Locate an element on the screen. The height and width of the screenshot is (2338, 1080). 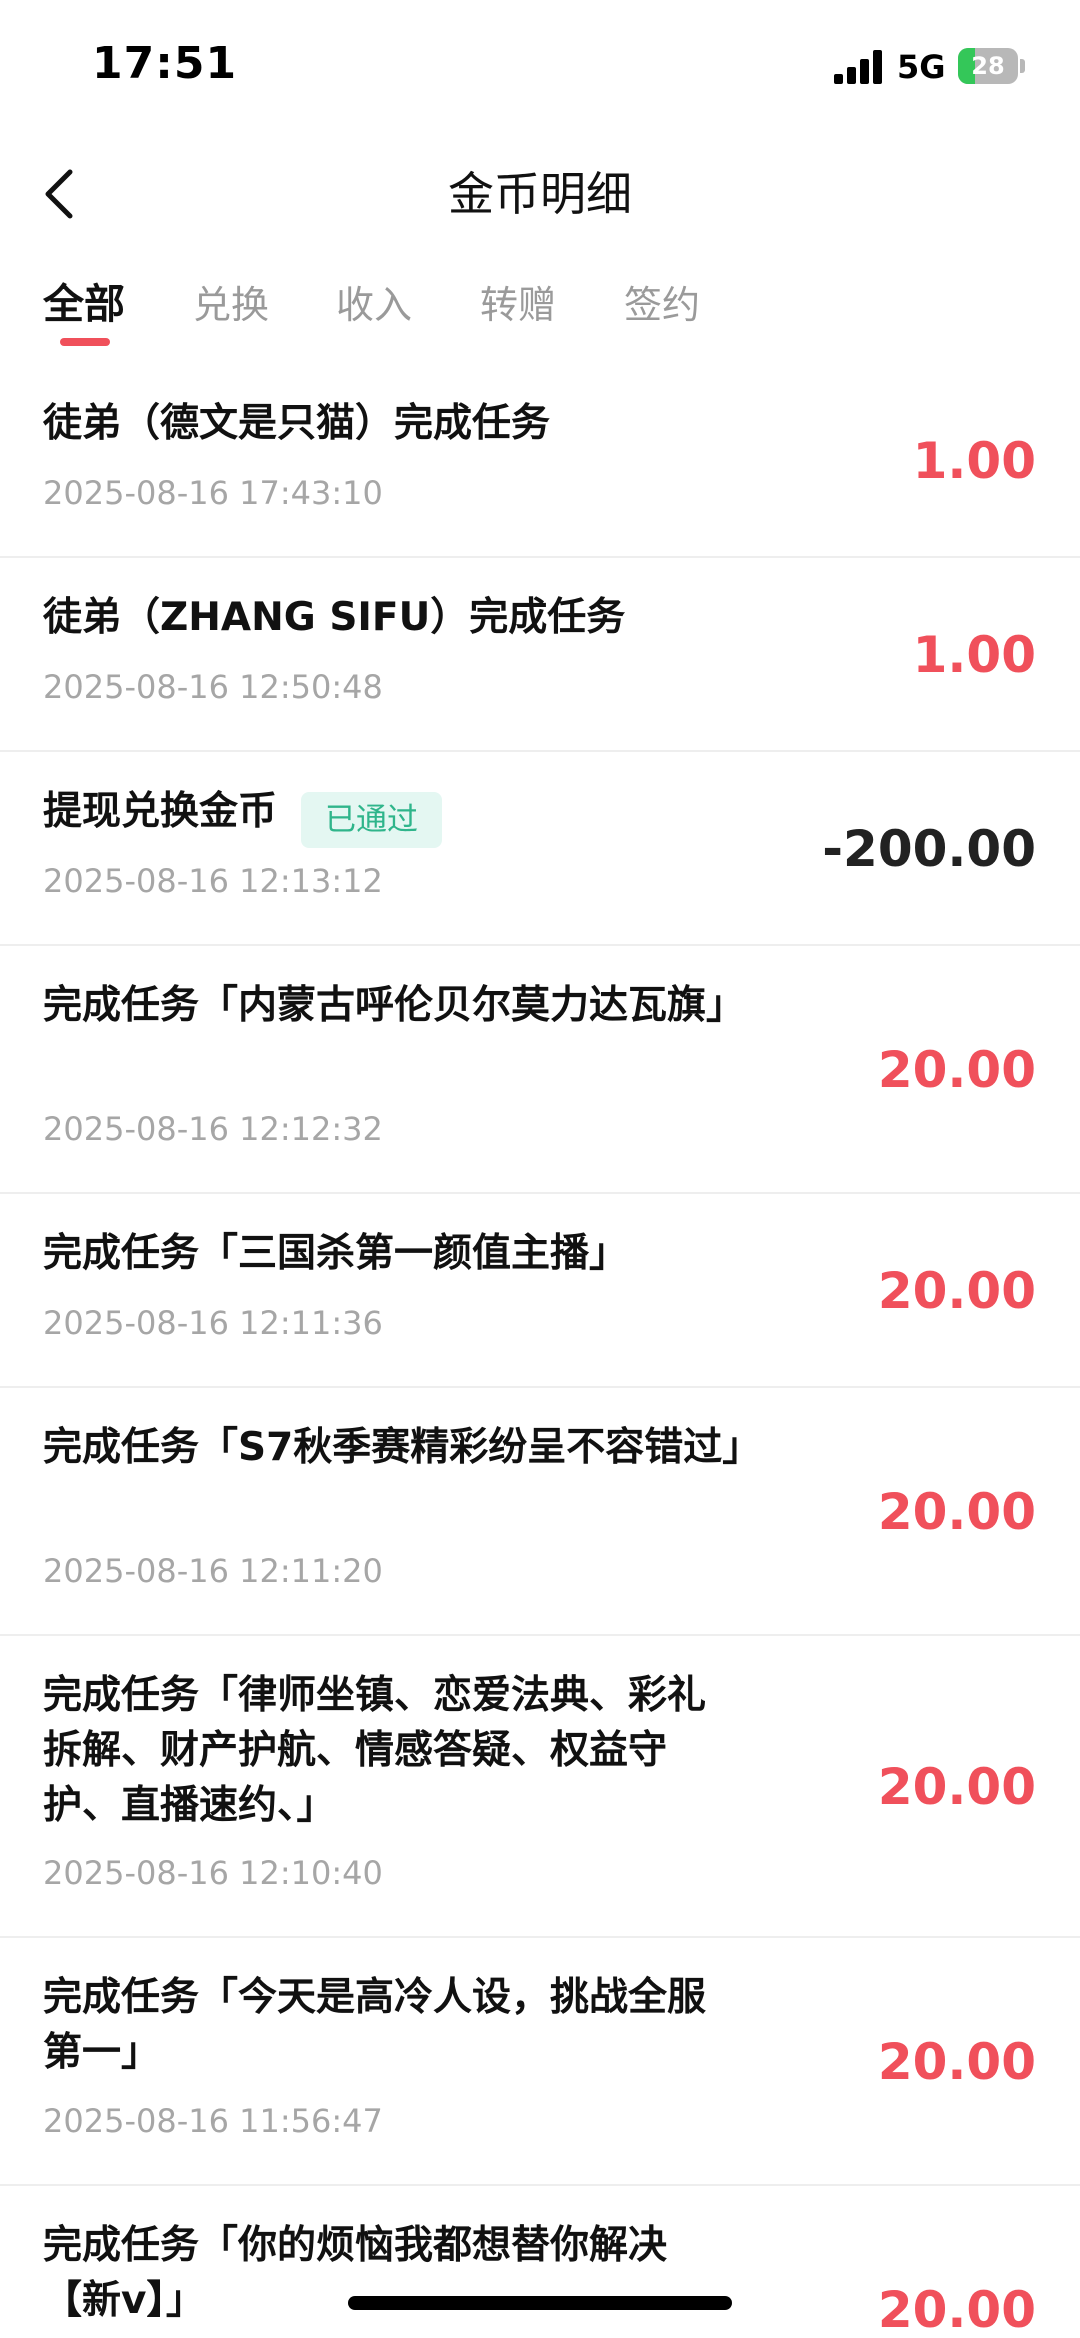
record-title: 徒弟（德文是只猫）完成任务 is located at coordinates (297, 423).